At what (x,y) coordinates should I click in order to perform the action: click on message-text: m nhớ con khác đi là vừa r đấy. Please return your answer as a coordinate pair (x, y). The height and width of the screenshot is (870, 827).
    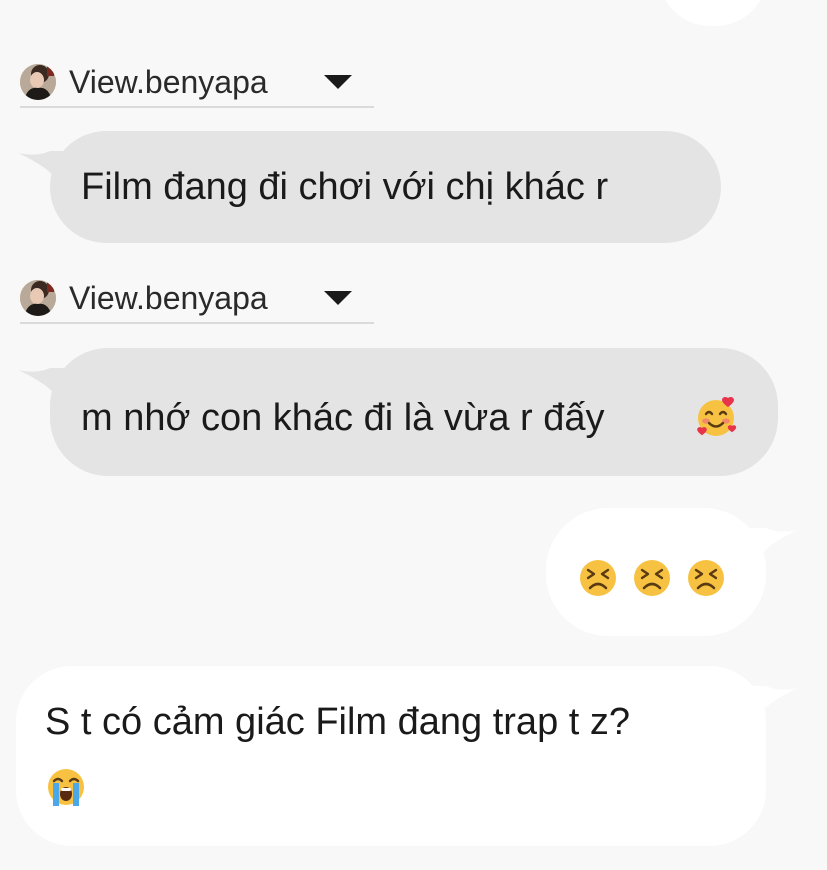
    Looking at the image, I should click on (343, 418).